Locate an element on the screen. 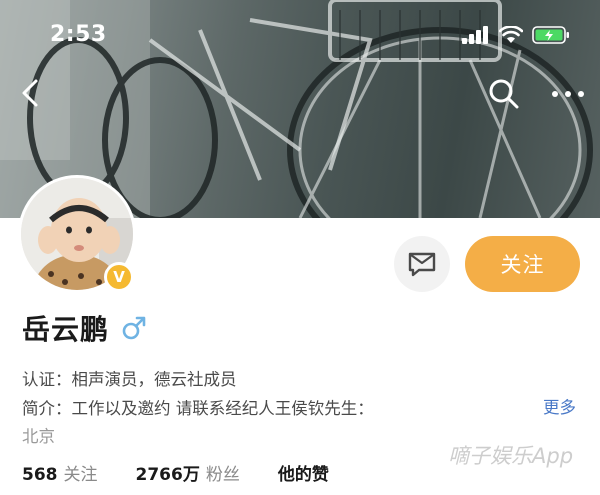 The image size is (600, 495). message-button is located at coordinates (422, 264).